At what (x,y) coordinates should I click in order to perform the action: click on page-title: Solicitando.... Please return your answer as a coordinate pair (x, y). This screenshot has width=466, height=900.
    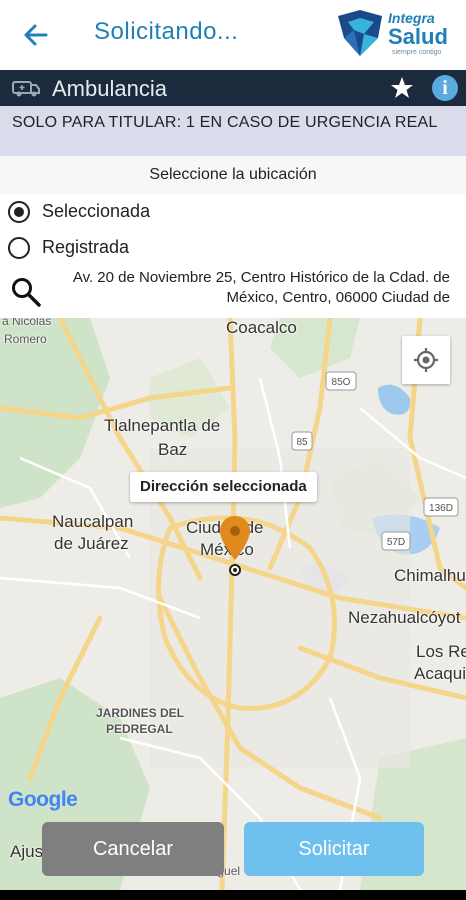
    Looking at the image, I should click on (166, 31).